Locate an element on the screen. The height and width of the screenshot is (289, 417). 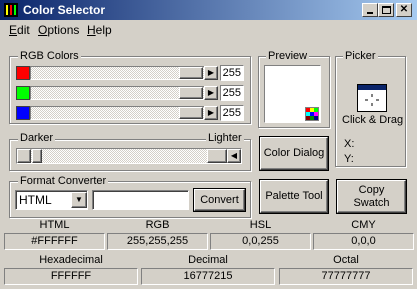
output-value: 0,0,255 is located at coordinates (260, 241).